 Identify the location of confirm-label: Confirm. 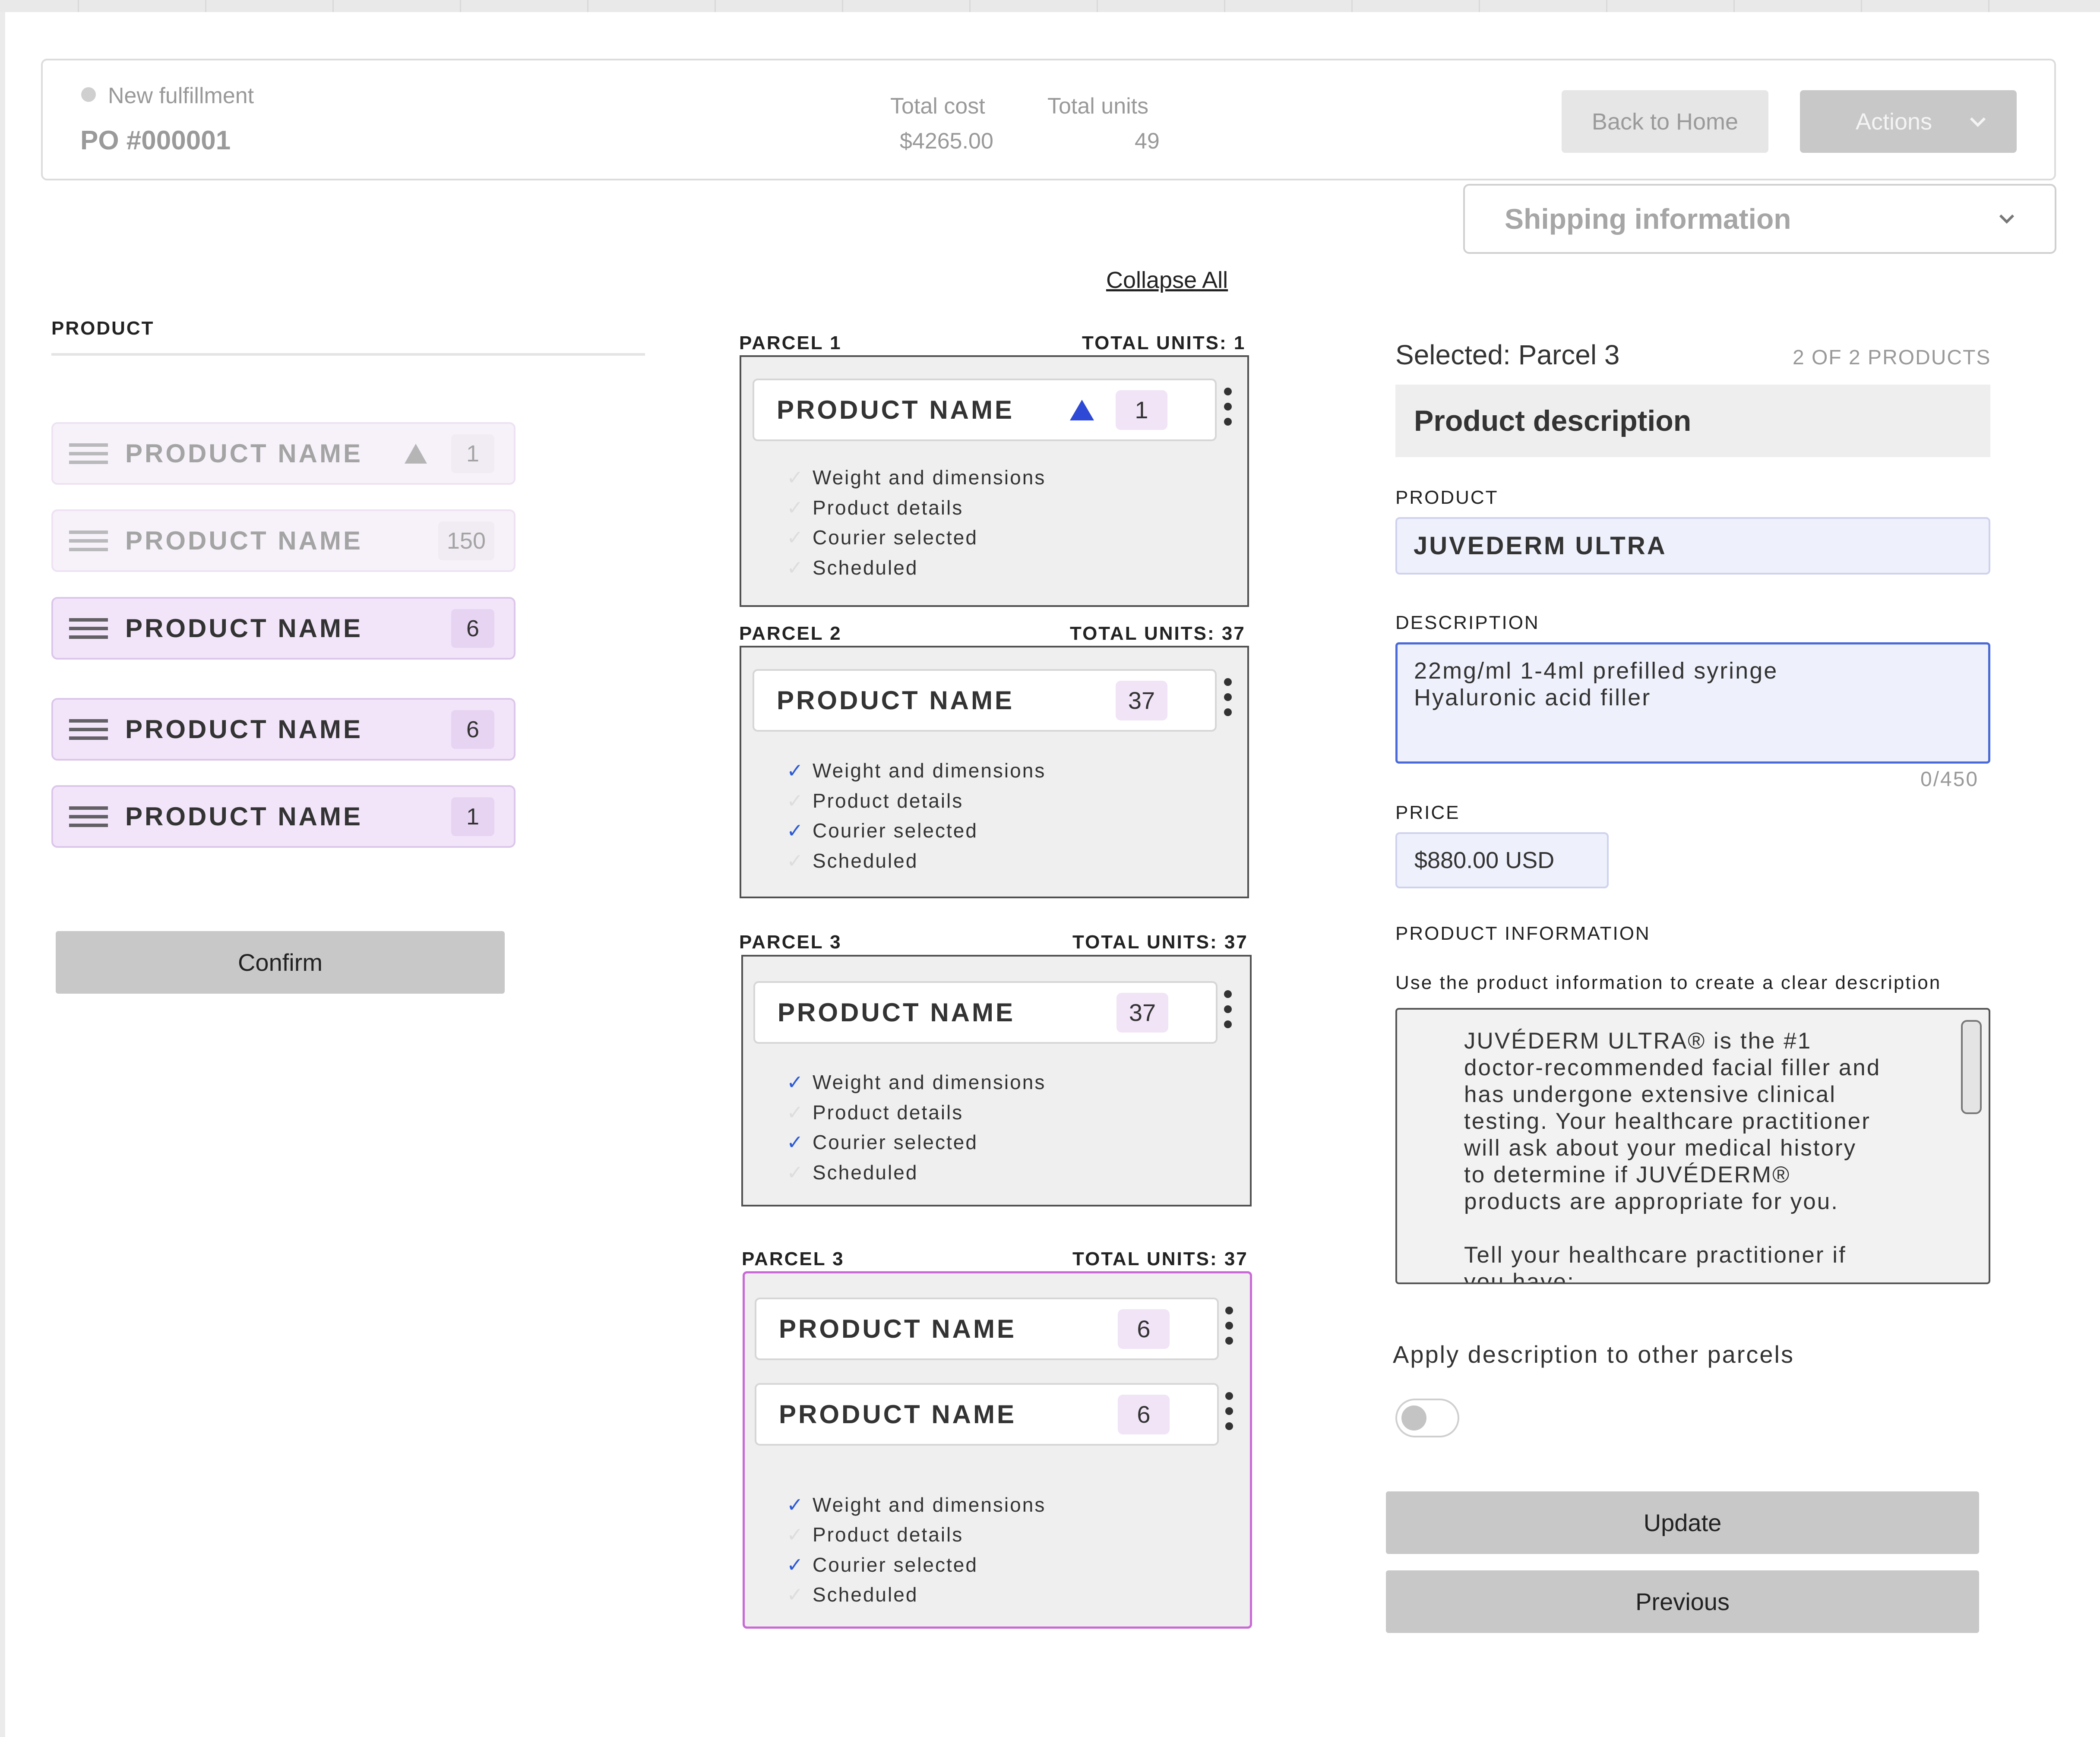
(280, 963).